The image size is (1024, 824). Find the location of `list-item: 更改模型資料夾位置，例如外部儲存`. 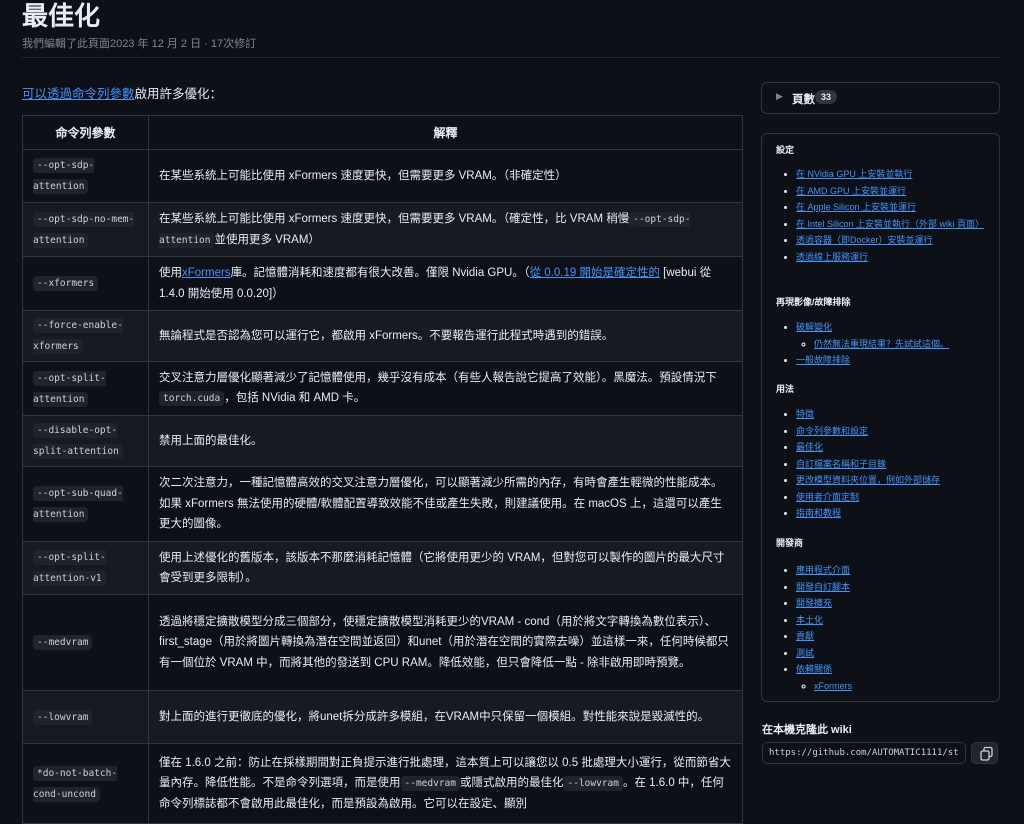

list-item: 更改模型資料夾位置，例如外部儲存 is located at coordinates (896, 480).